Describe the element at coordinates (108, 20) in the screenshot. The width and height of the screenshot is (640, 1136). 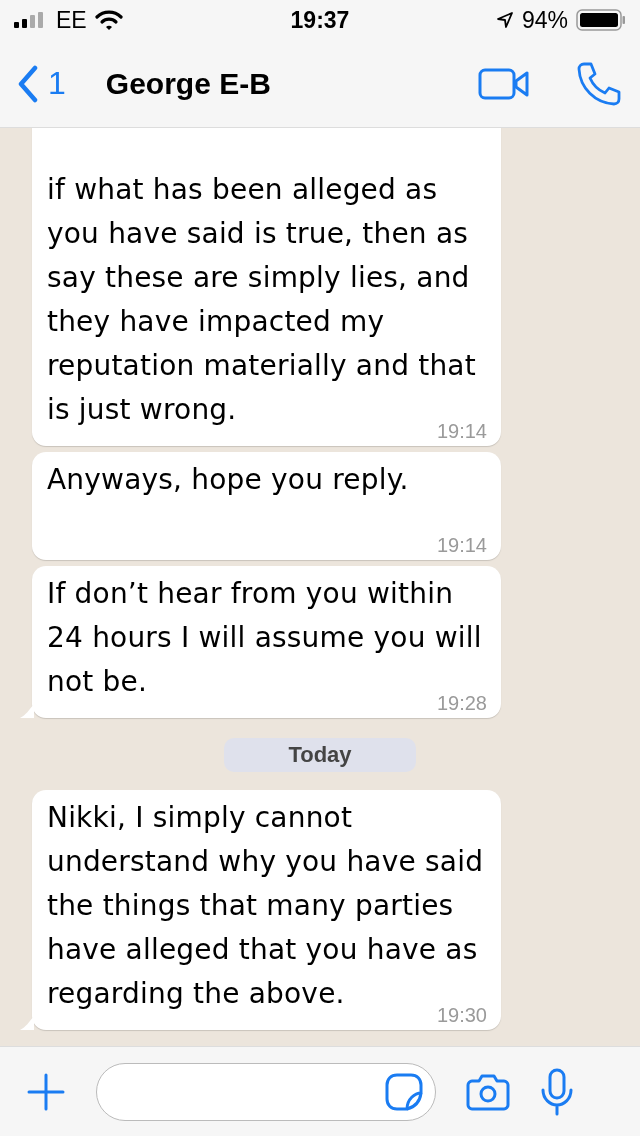
I see `wifi-icon` at that location.